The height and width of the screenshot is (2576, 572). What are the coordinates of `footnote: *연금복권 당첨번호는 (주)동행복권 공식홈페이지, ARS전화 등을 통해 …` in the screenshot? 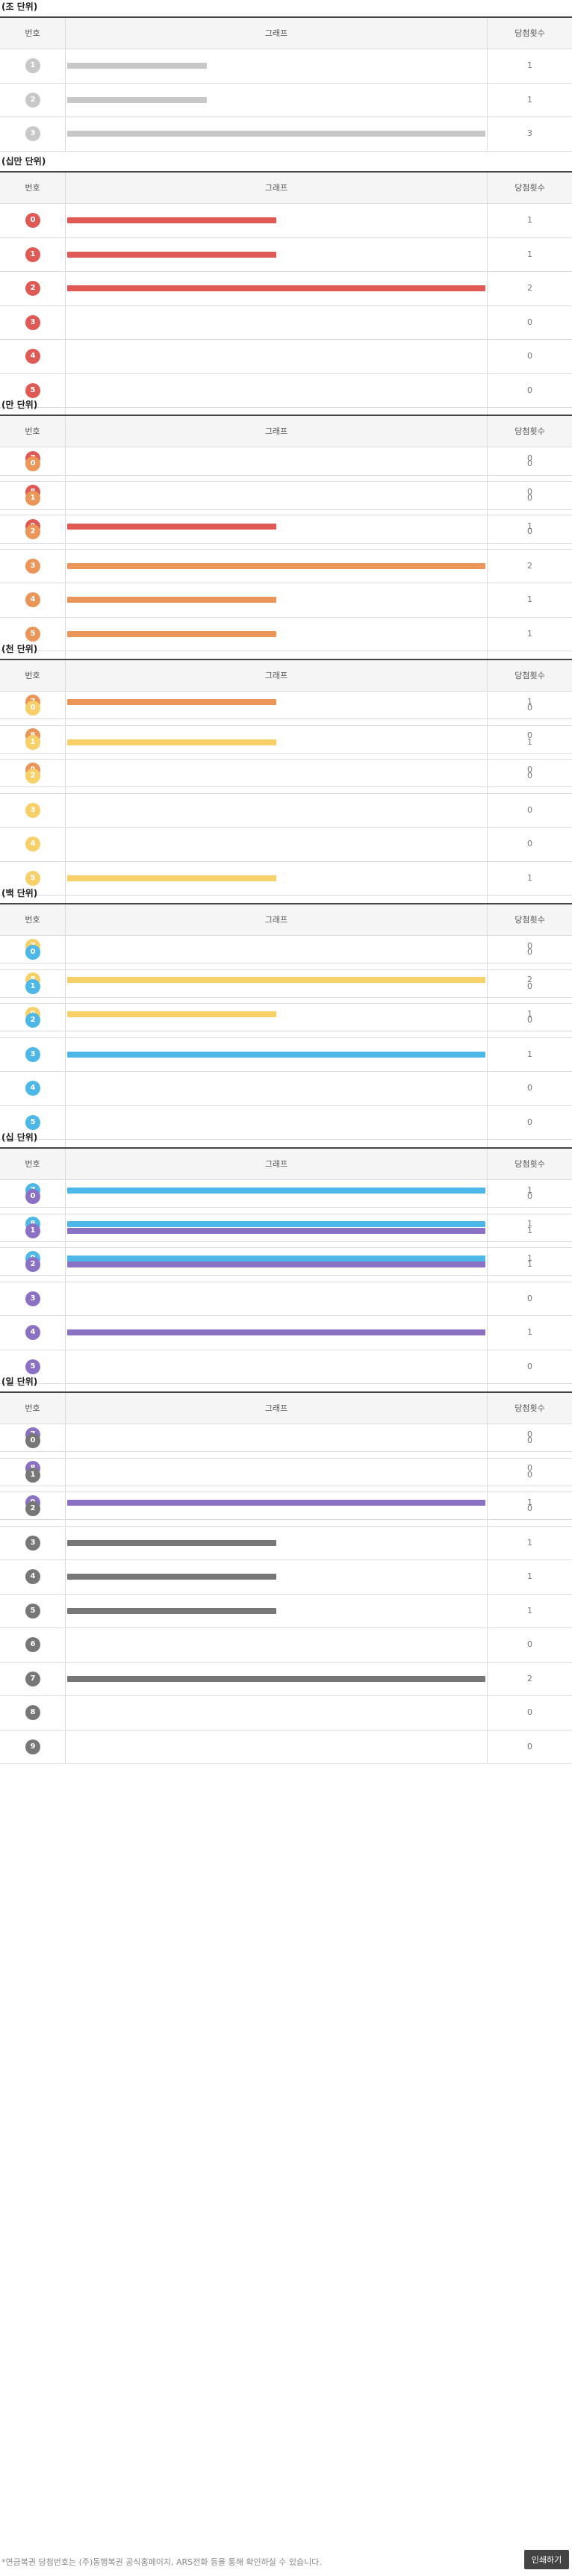 It's located at (161, 2562).